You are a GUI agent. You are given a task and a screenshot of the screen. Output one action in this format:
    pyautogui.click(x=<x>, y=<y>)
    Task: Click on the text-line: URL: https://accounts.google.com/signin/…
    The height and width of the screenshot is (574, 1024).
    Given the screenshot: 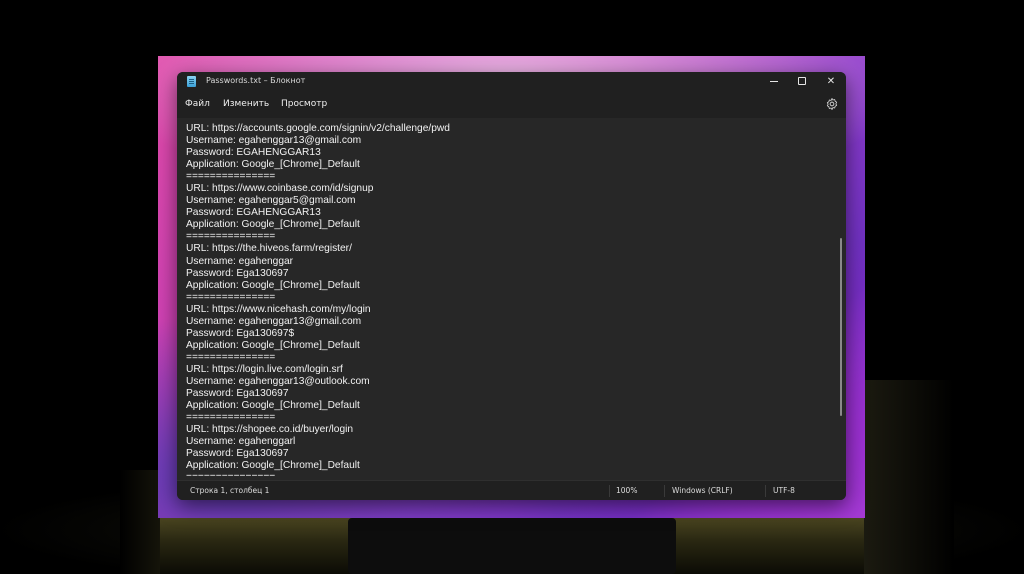 What is the action you would take?
    pyautogui.click(x=318, y=128)
    